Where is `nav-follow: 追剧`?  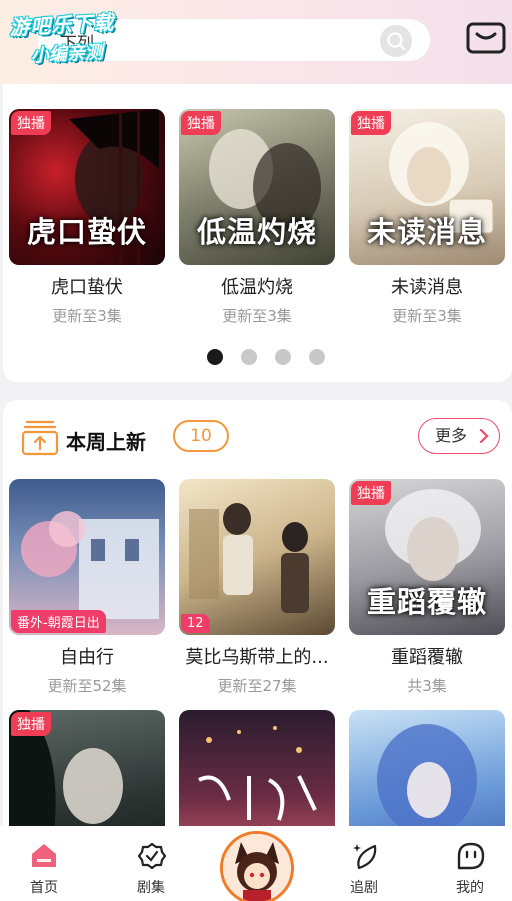
nav-follow: 追剧 is located at coordinates (364, 863).